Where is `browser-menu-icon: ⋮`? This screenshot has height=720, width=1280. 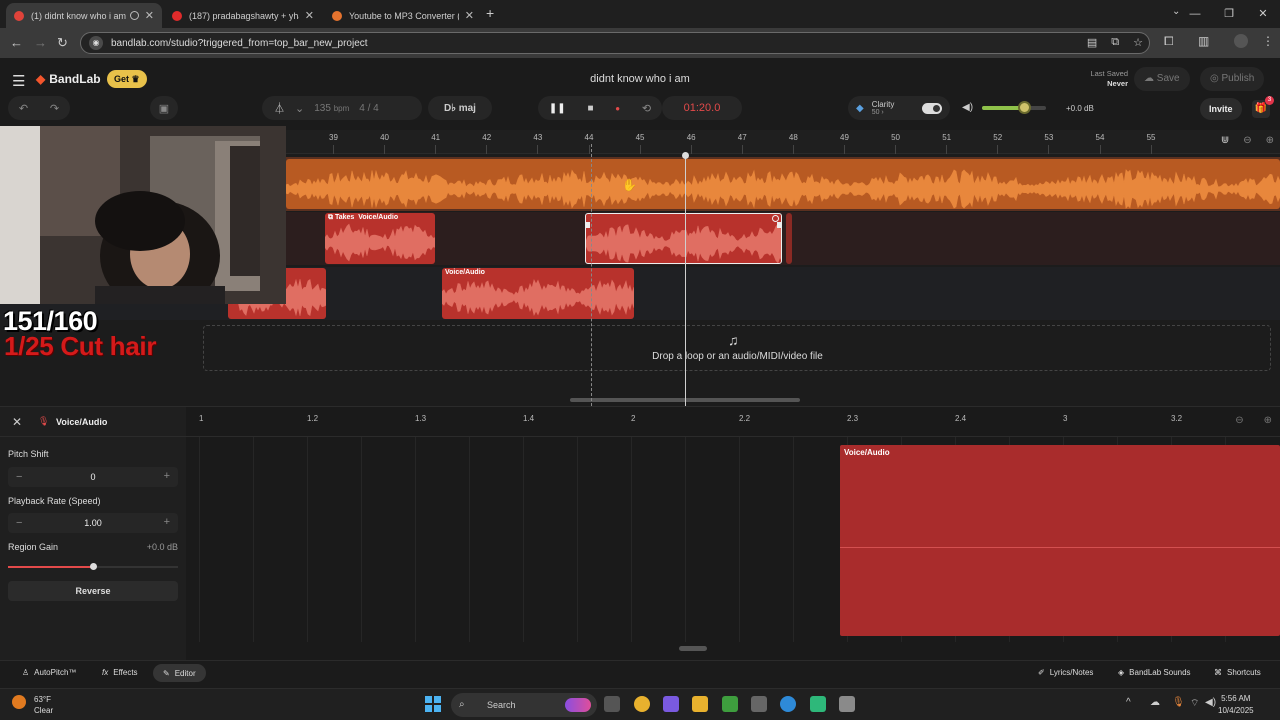 browser-menu-icon: ⋮ is located at coordinates (1268, 41).